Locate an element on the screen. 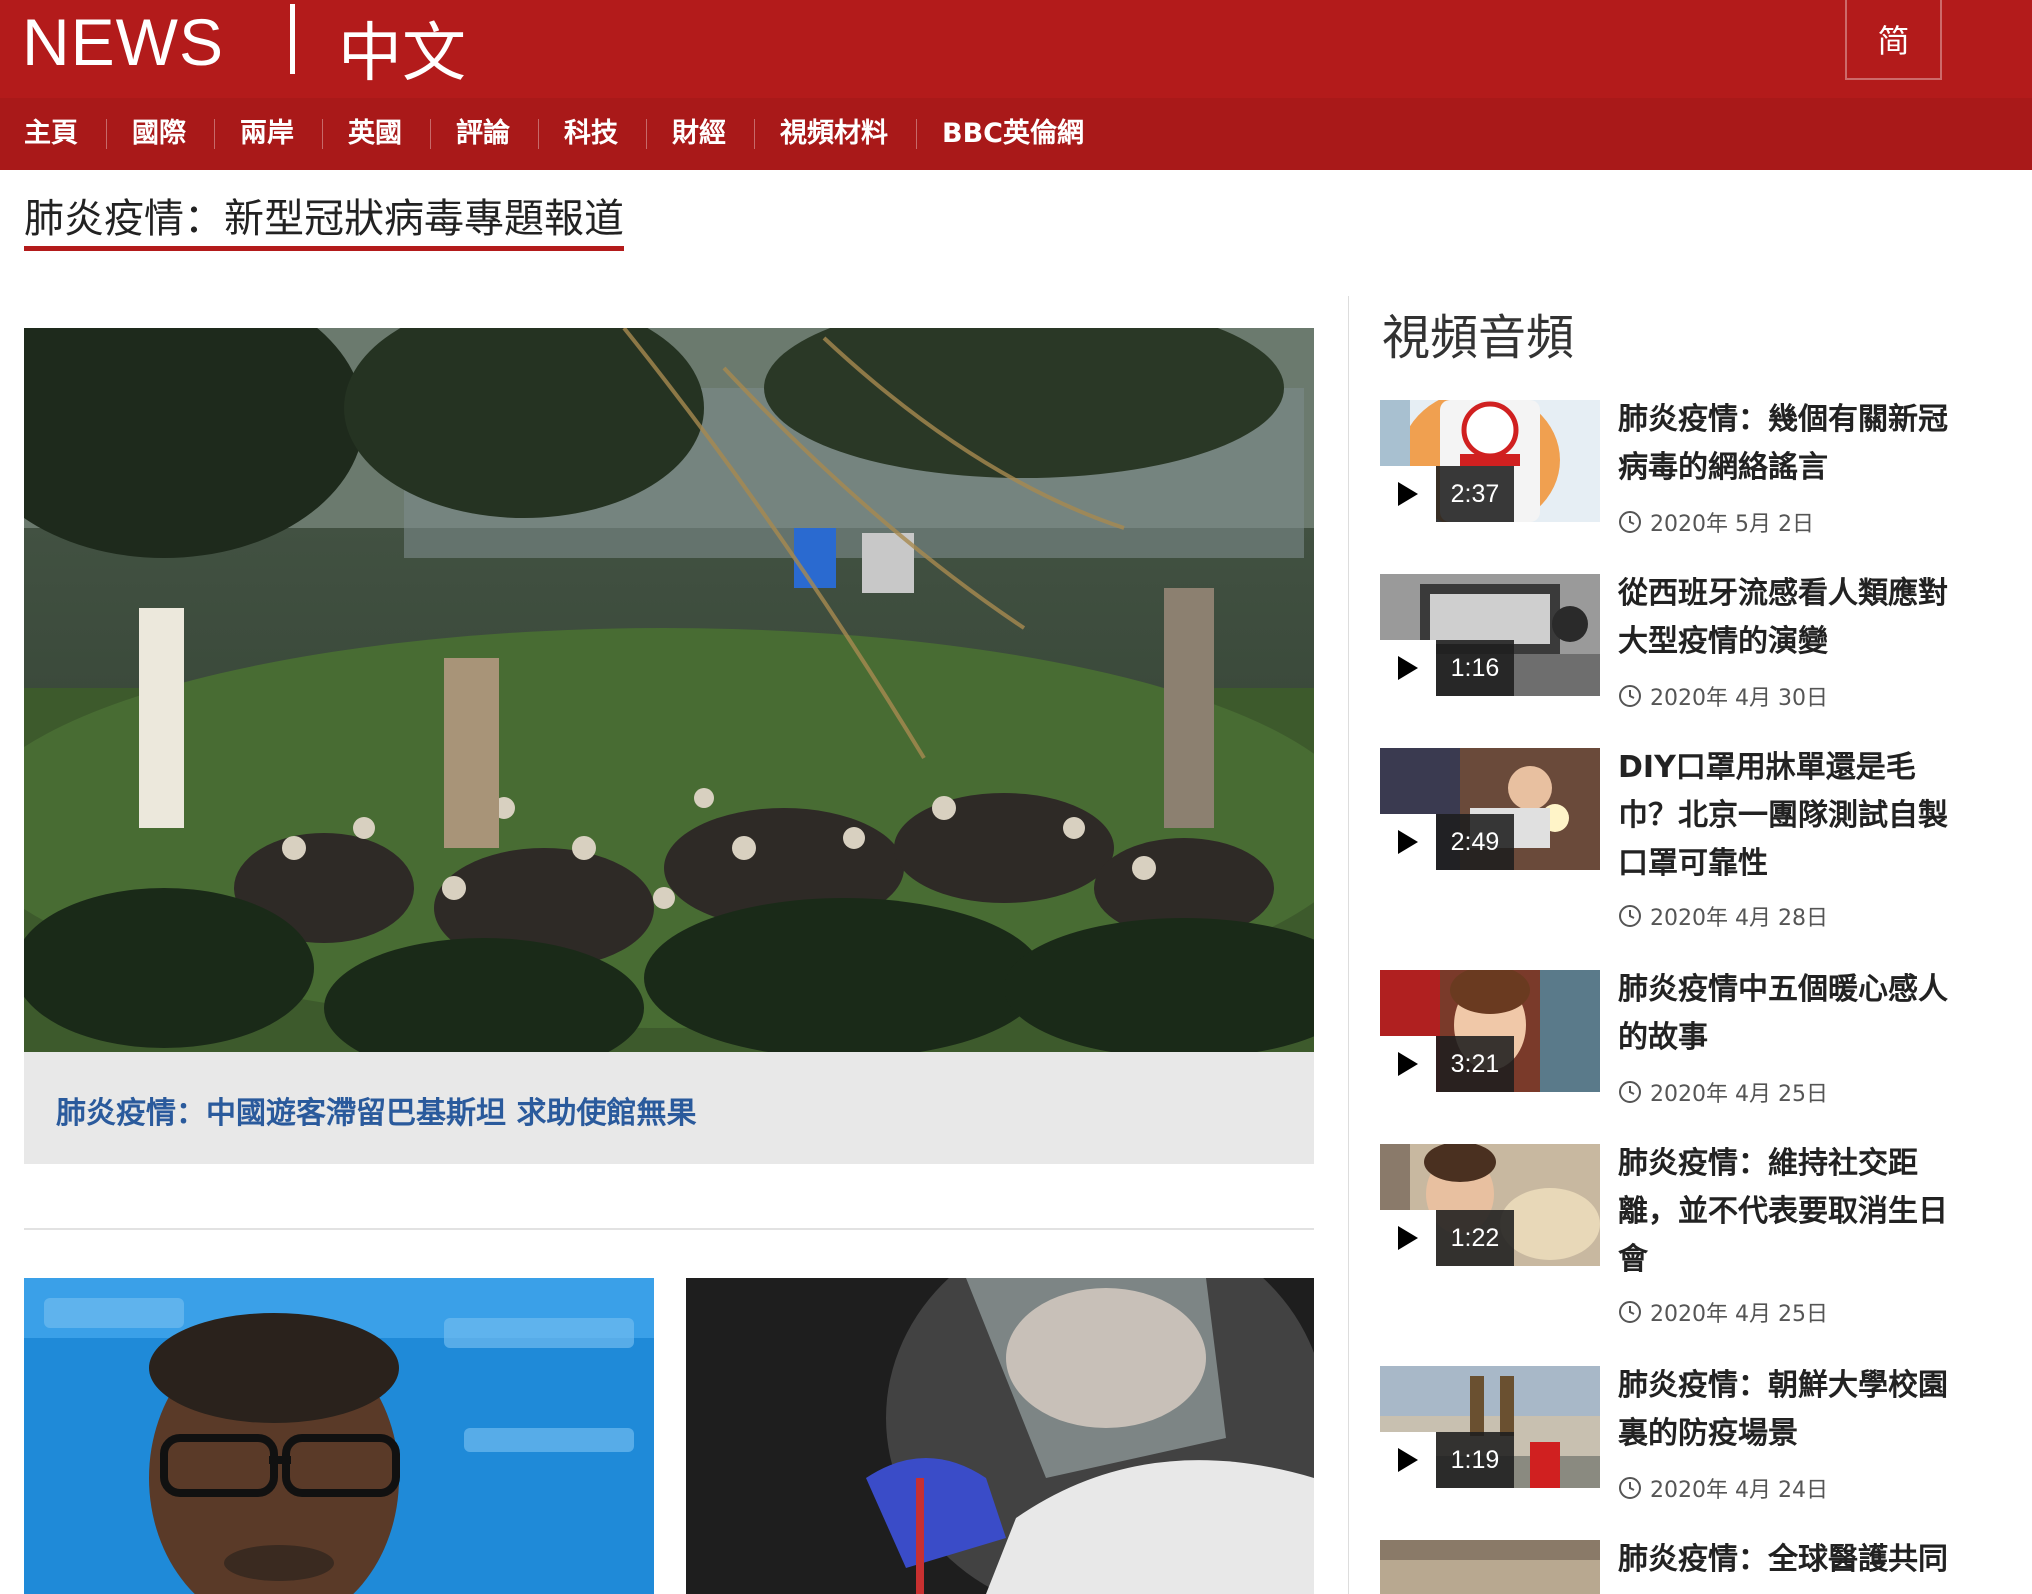 The image size is (2032, 1594). brand-logo-news: NEWS is located at coordinates (123, 42).